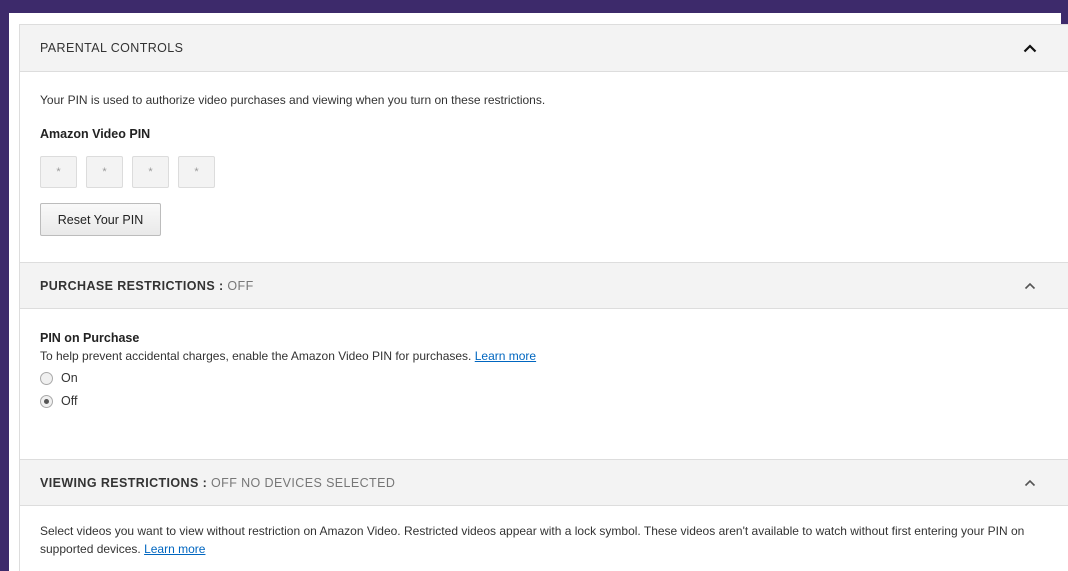 The height and width of the screenshot is (571, 1068). I want to click on purchase-restrictions-header: PURCHASE RESTRICTIONS : OFF, so click(544, 285).